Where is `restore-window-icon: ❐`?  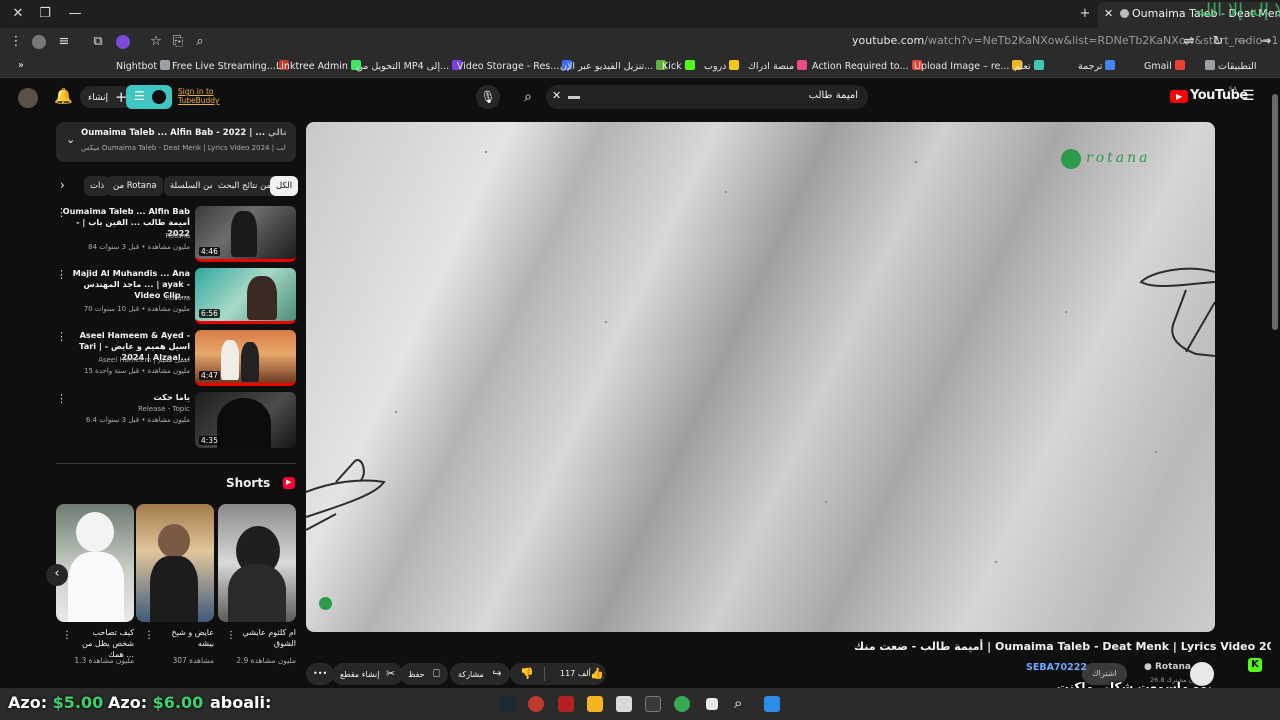
restore-window-icon: ❐ is located at coordinates (45, 14).